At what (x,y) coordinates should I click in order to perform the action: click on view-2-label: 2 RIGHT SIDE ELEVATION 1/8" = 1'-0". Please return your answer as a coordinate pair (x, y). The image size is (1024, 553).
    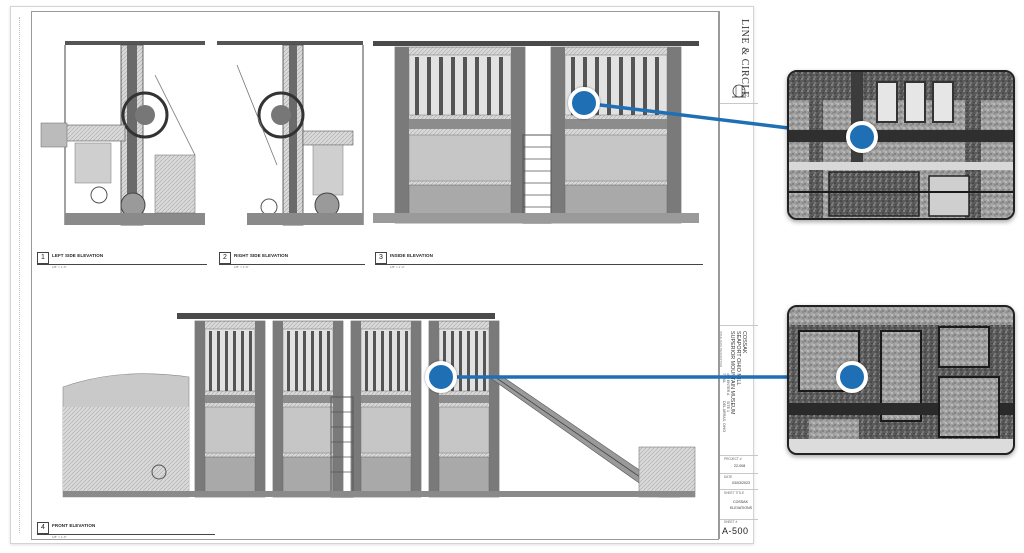
    Looking at the image, I should click on (292, 260).